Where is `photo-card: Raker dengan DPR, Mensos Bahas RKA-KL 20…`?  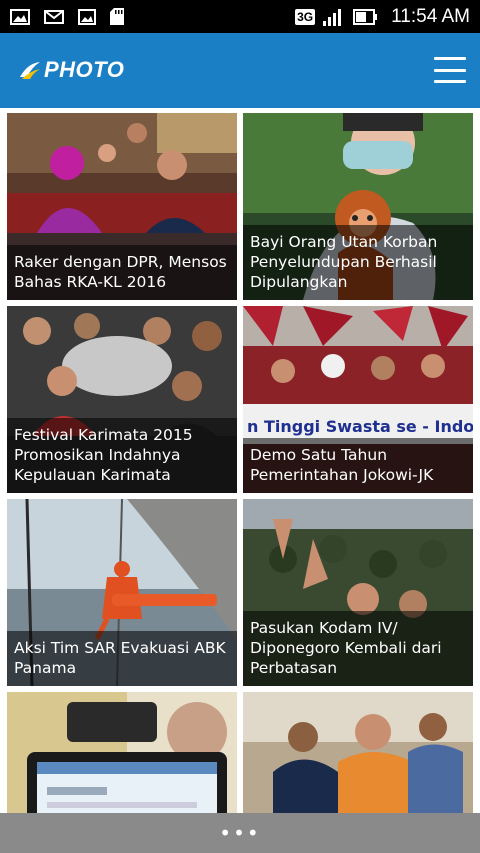
photo-card: Raker dengan DPR, Mensos Bahas RKA-KL 20… is located at coordinates (122, 206).